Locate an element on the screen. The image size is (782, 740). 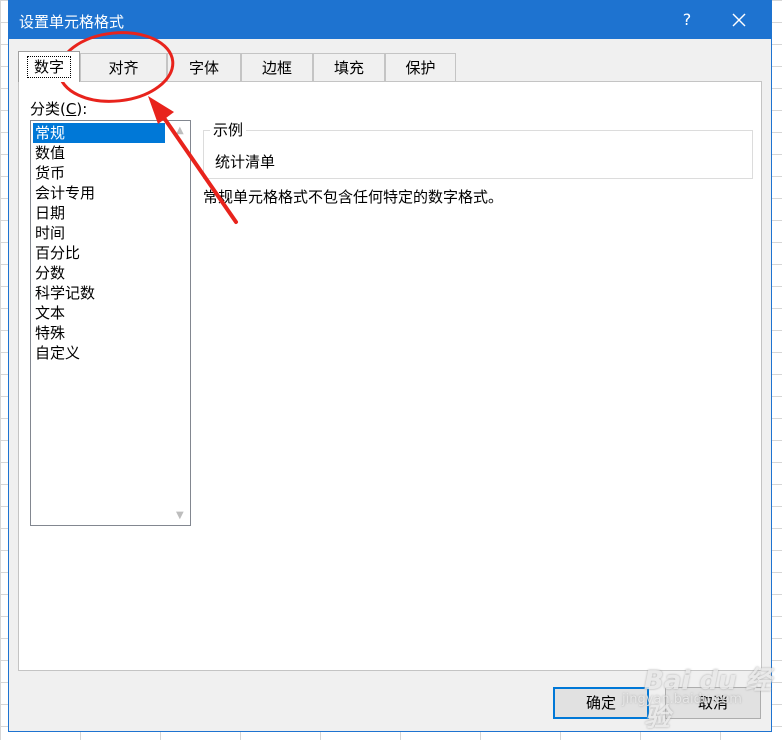
listbox-scrollbar: ▲ ▼ is located at coordinates (181, 323).